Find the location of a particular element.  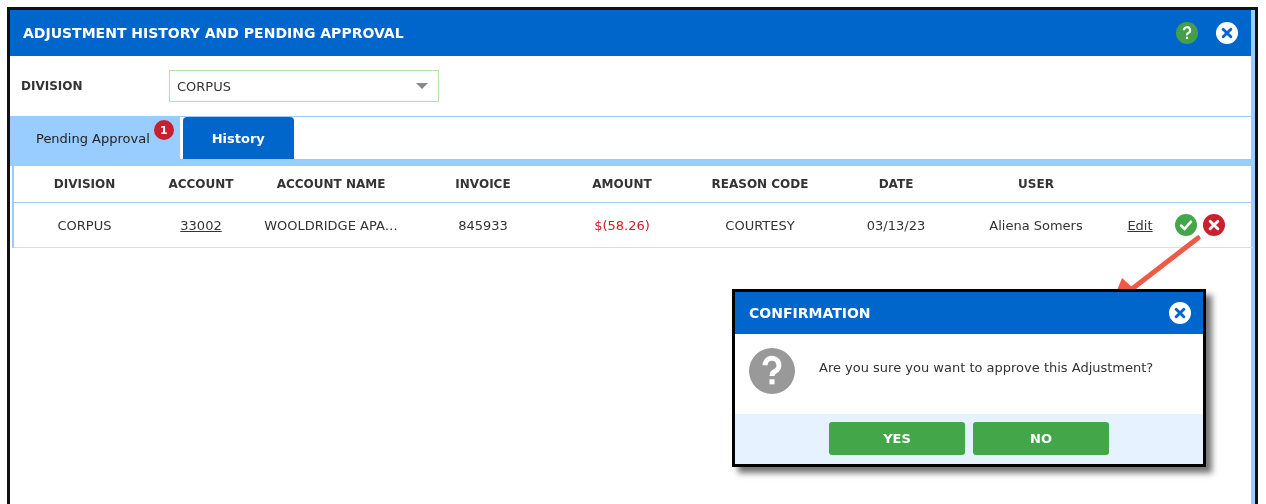

table-cell: Aliena Somers is located at coordinates (1036, 225).